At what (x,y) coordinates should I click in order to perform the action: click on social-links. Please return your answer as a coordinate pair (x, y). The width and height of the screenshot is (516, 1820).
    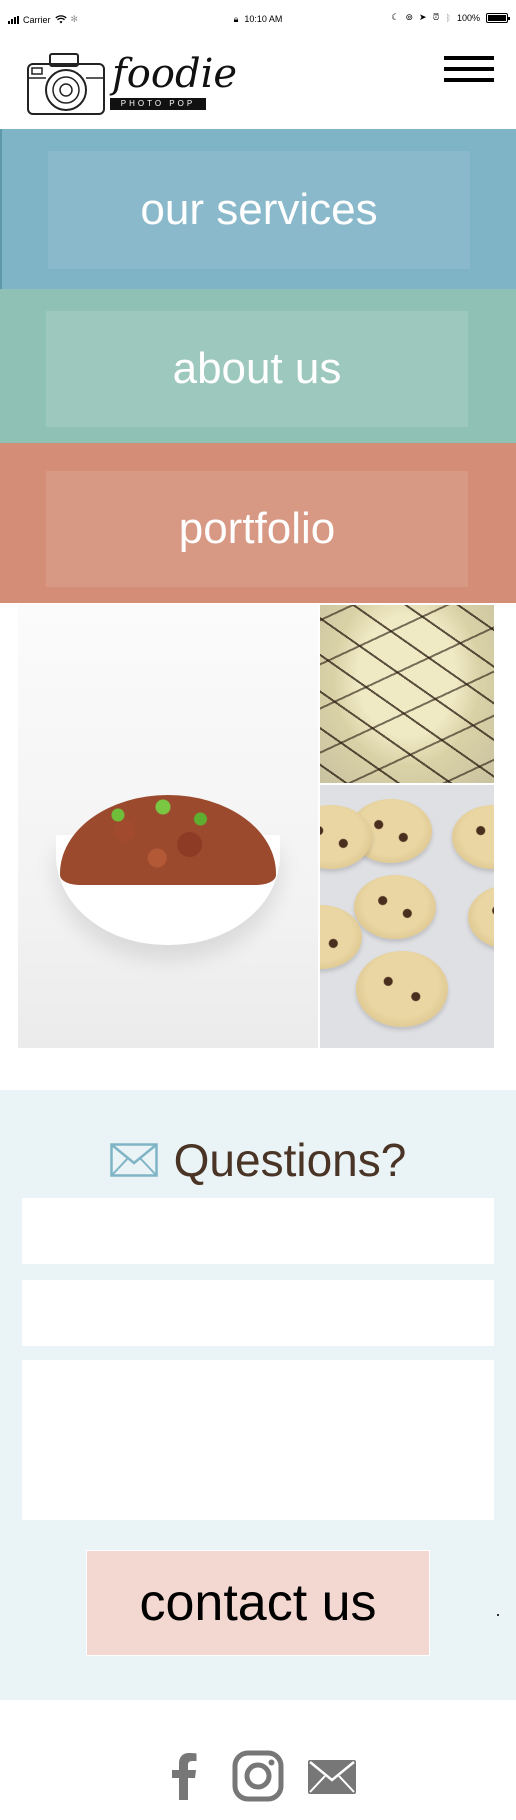
    Looking at the image, I should click on (258, 1776).